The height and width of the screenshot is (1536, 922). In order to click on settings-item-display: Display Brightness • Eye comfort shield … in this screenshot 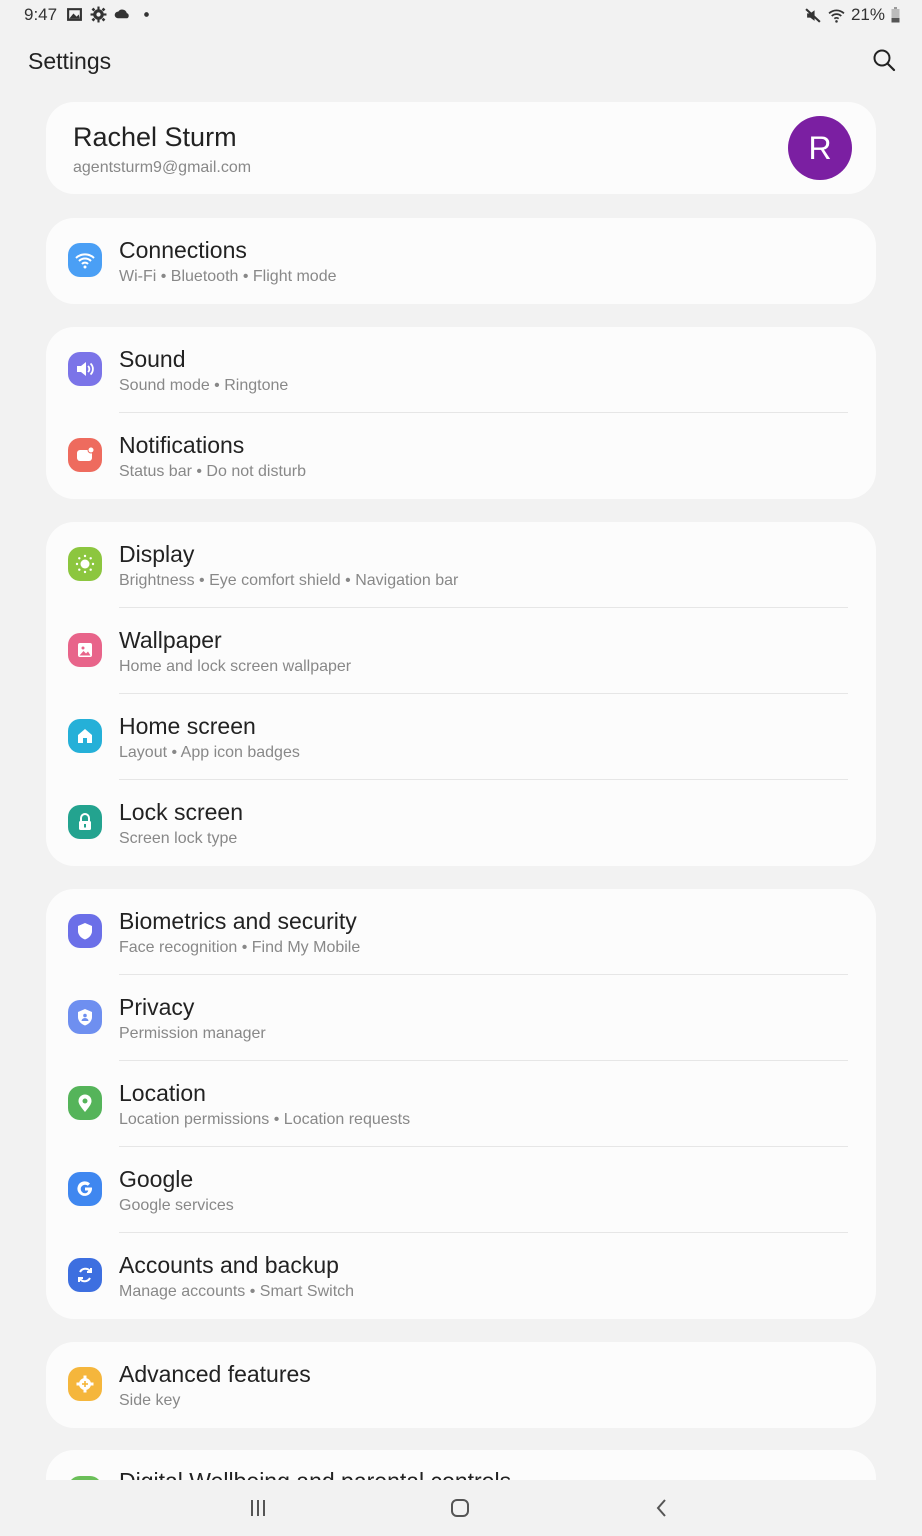, I will do `click(461, 565)`.